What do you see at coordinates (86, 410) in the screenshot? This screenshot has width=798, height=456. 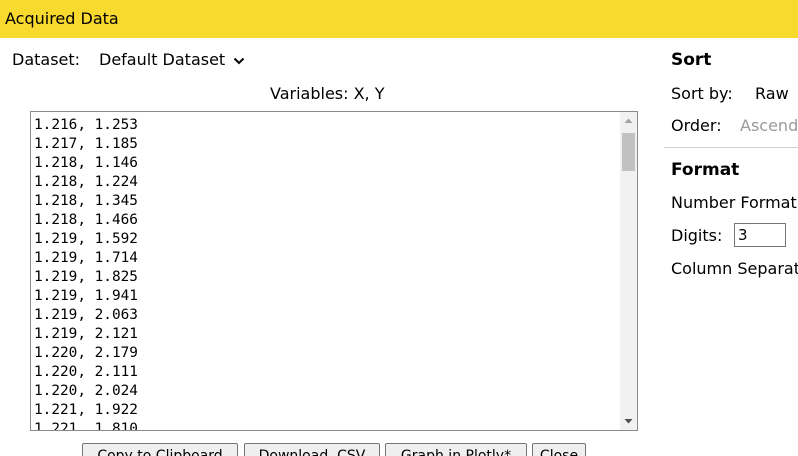 I see `data-row: 1.221, 1.922` at bounding box center [86, 410].